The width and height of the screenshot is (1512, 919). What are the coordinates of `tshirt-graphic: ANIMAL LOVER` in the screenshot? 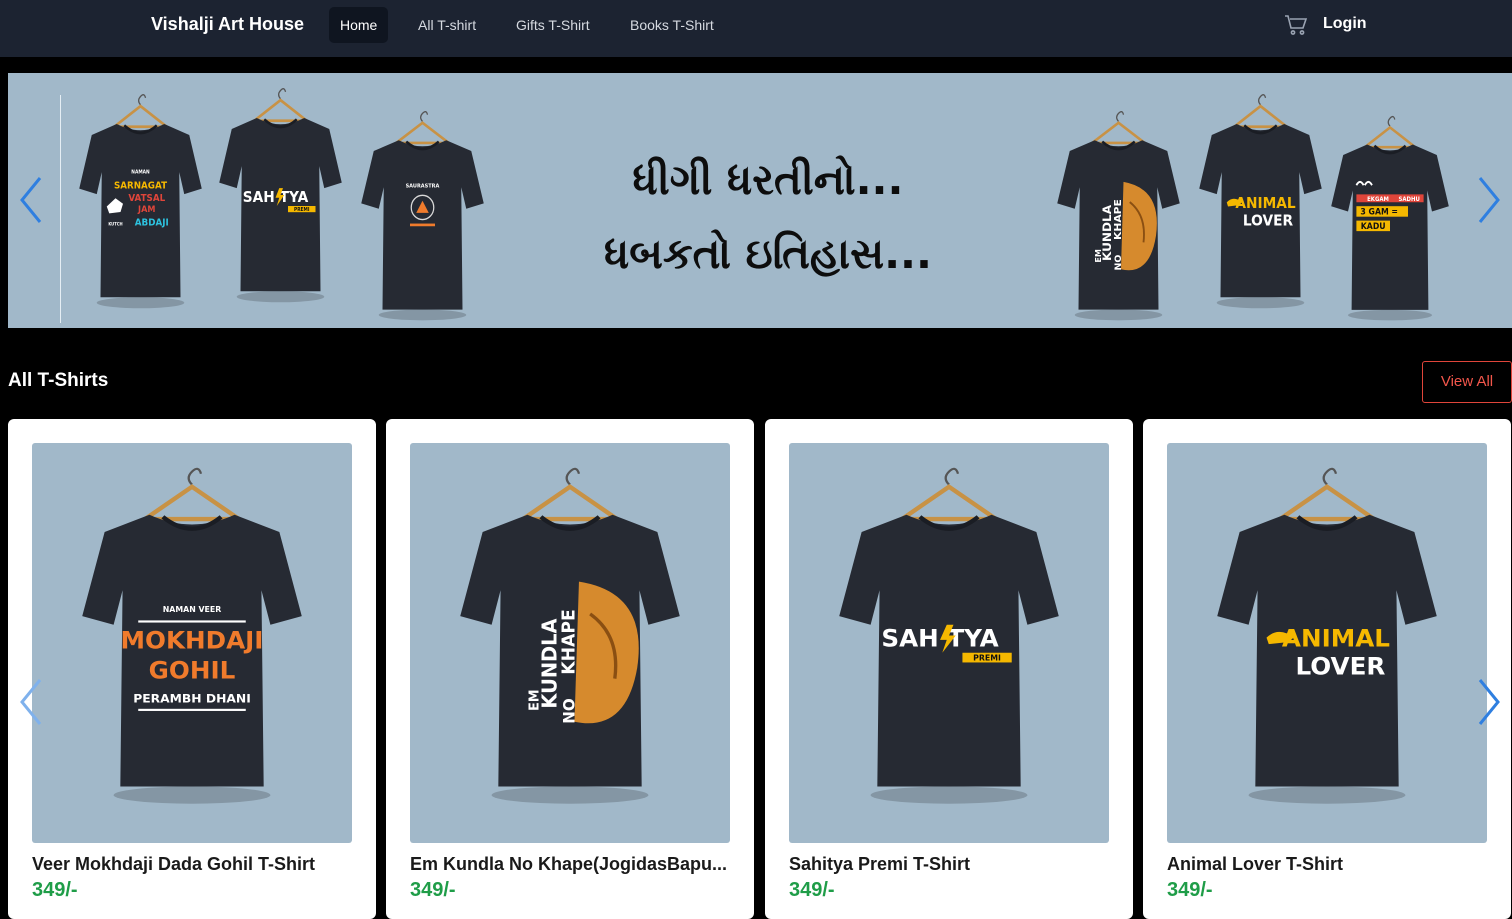 It's located at (1327, 635).